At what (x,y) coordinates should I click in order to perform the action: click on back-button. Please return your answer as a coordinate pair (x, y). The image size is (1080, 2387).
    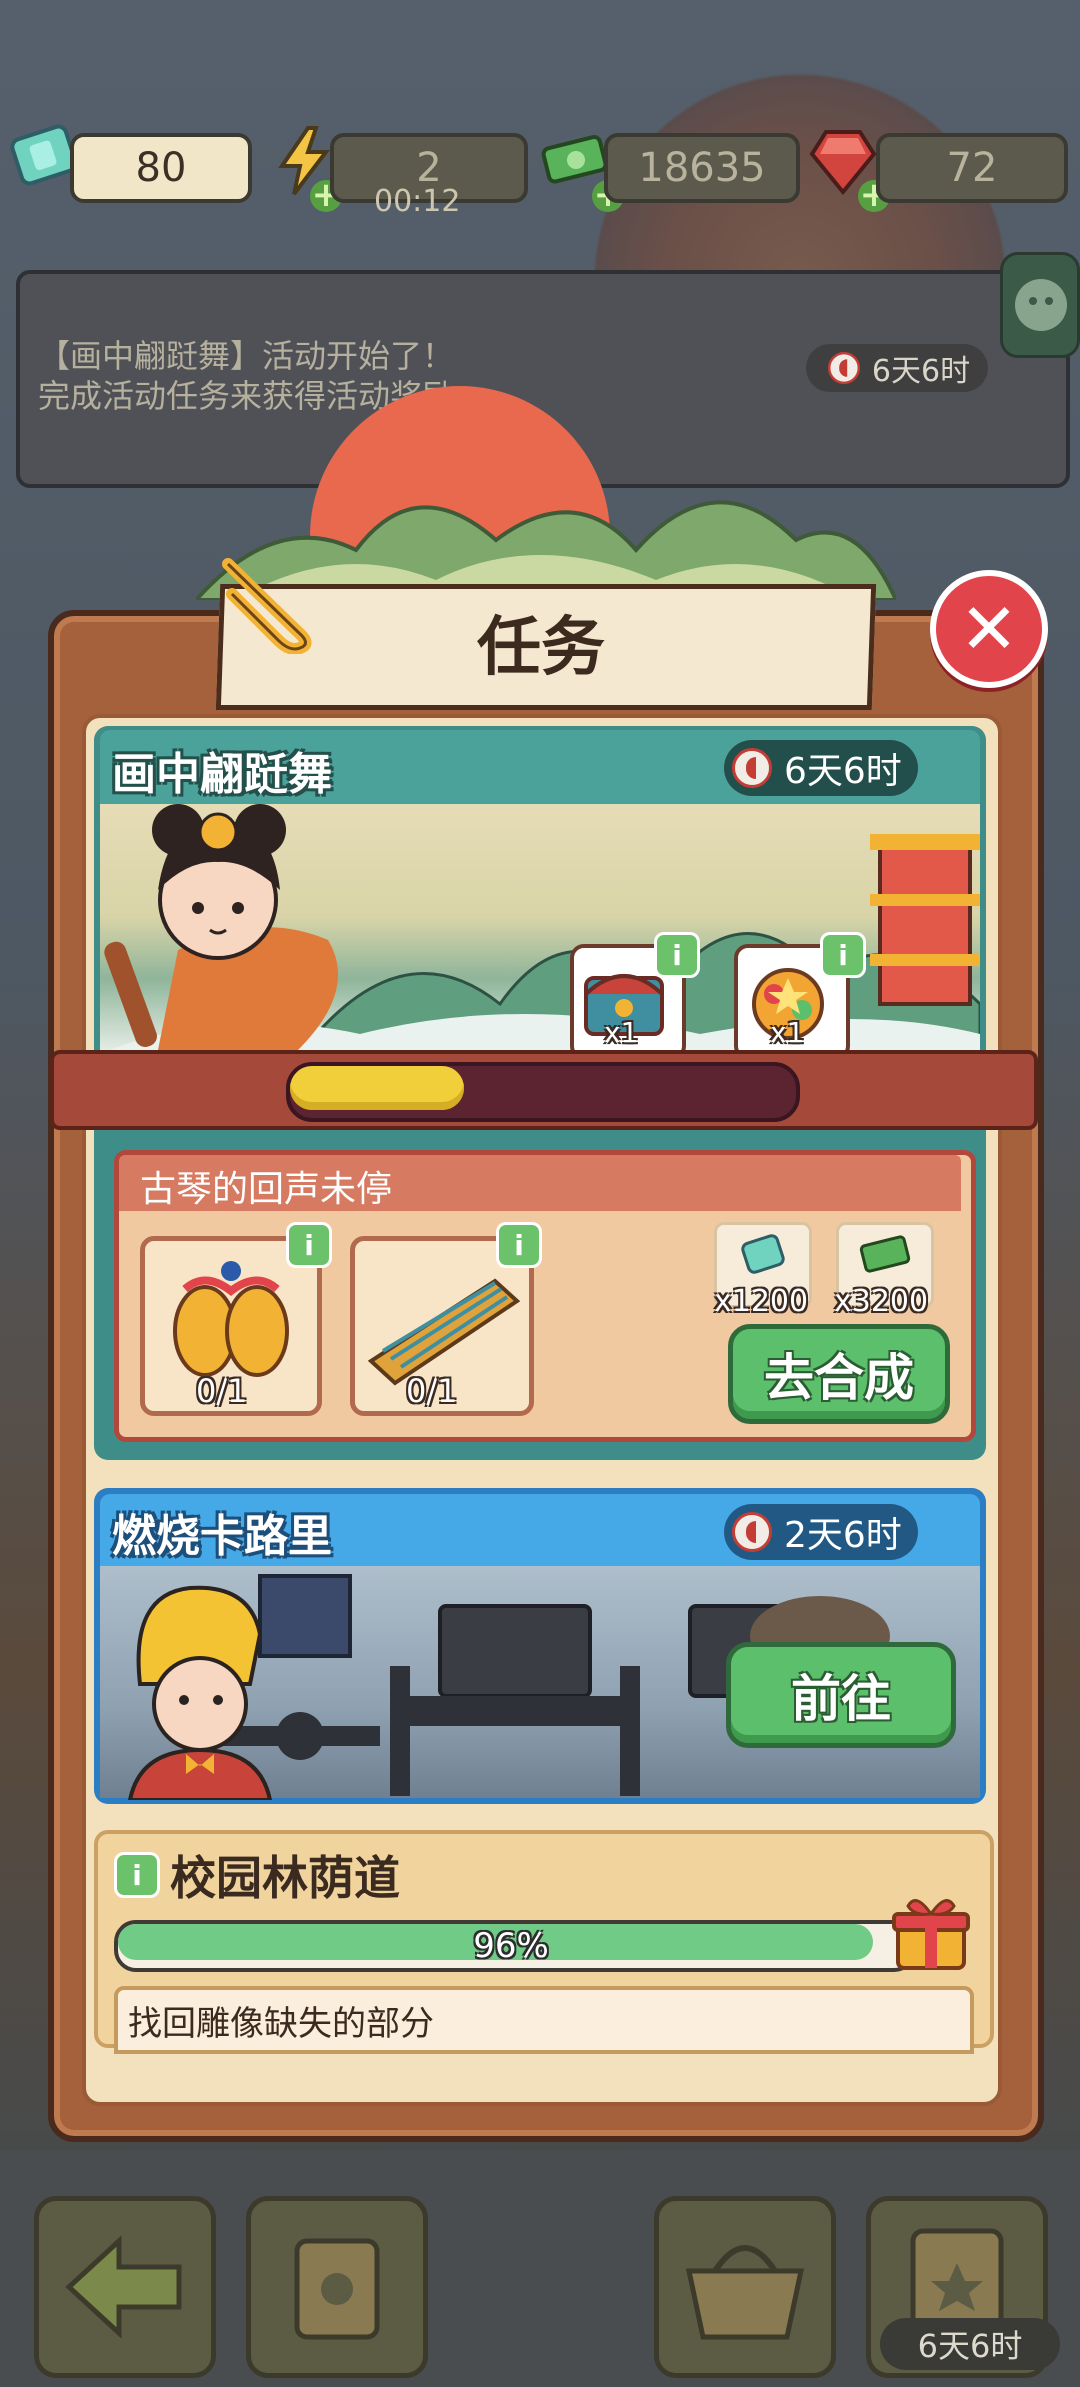
    Looking at the image, I should click on (125, 2287).